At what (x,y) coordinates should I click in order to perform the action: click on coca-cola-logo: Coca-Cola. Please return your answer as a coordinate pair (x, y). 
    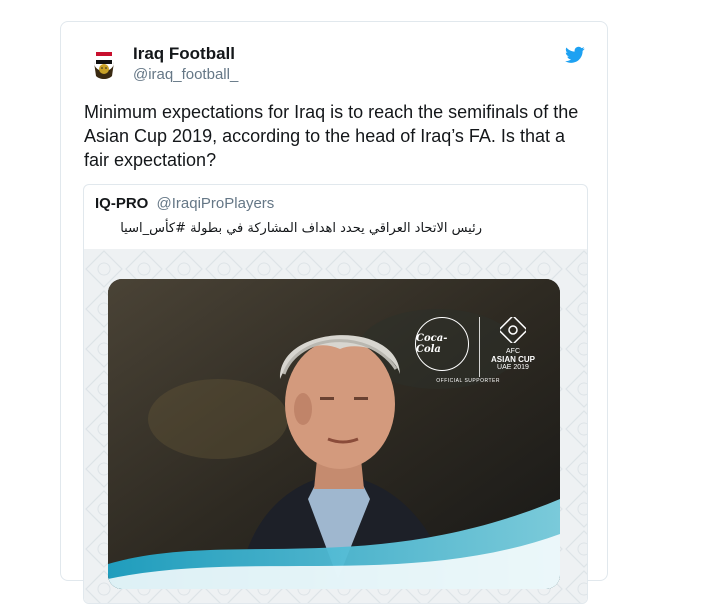
    Looking at the image, I should click on (442, 344).